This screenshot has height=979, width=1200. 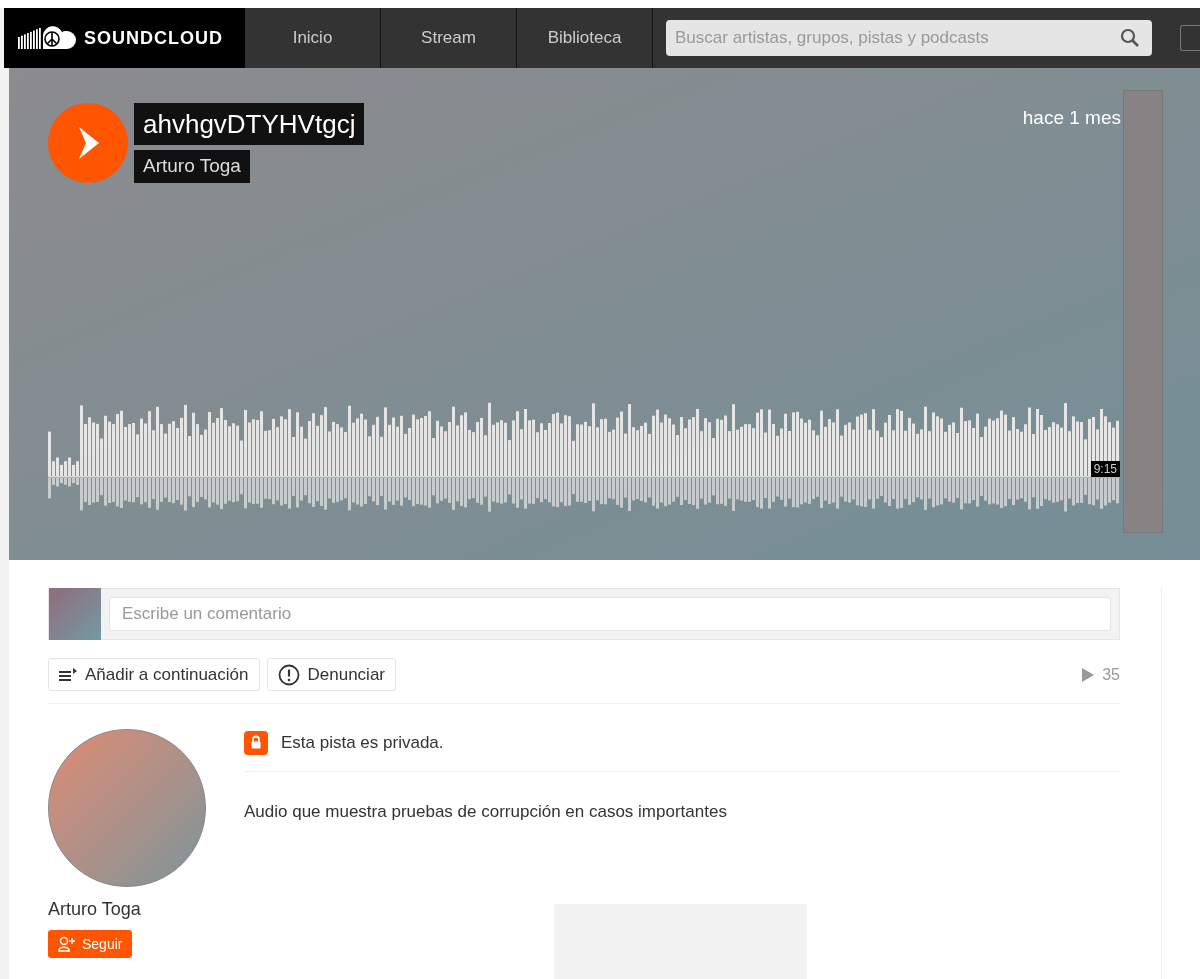 What do you see at coordinates (1111, 674) in the screenshot?
I see `play-count: 35` at bounding box center [1111, 674].